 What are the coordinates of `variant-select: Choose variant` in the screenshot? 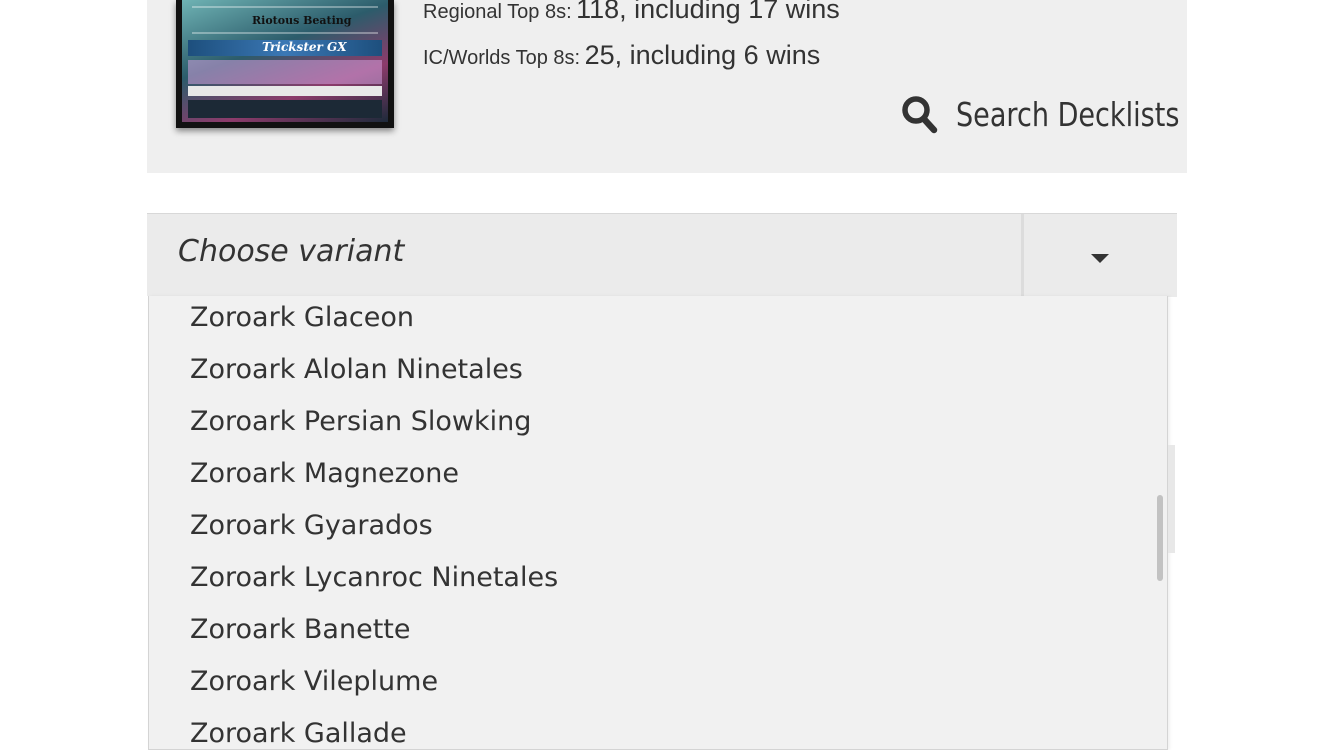 It's located at (662, 255).